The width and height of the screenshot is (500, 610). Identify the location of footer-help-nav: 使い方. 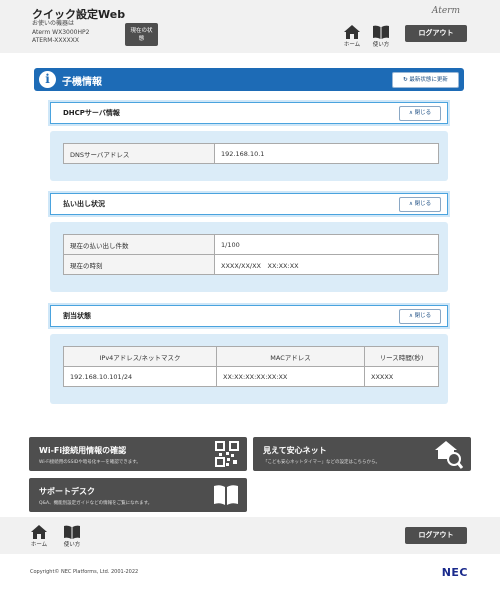
(72, 536).